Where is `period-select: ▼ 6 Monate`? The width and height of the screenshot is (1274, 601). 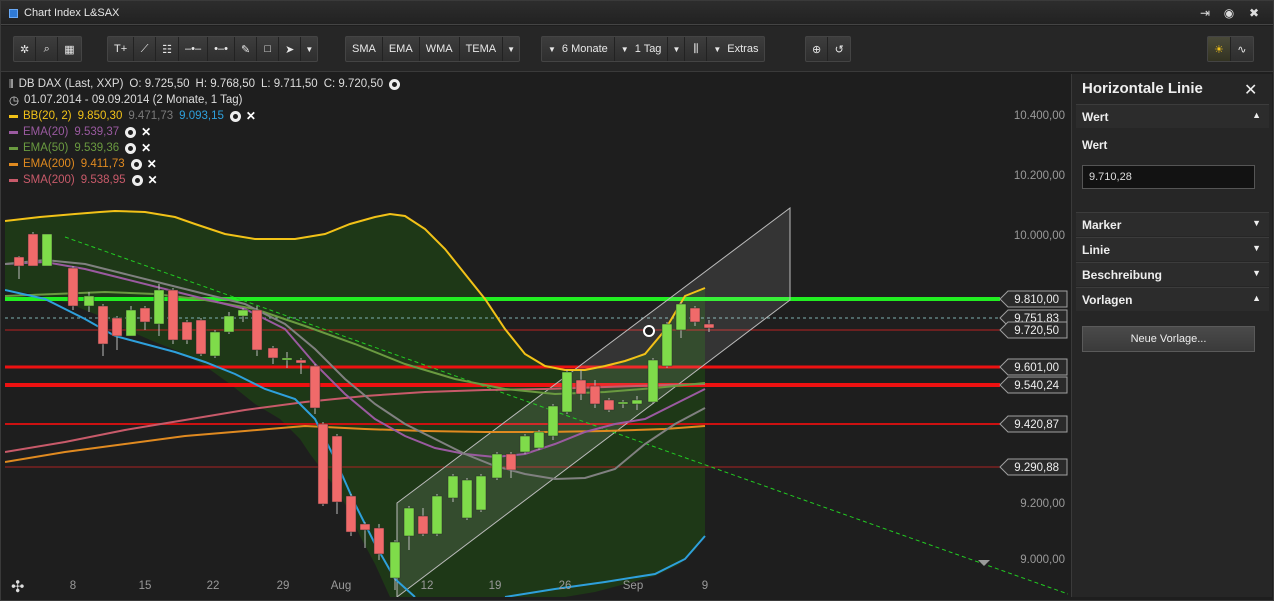 period-select: ▼ 6 Monate is located at coordinates (578, 49).